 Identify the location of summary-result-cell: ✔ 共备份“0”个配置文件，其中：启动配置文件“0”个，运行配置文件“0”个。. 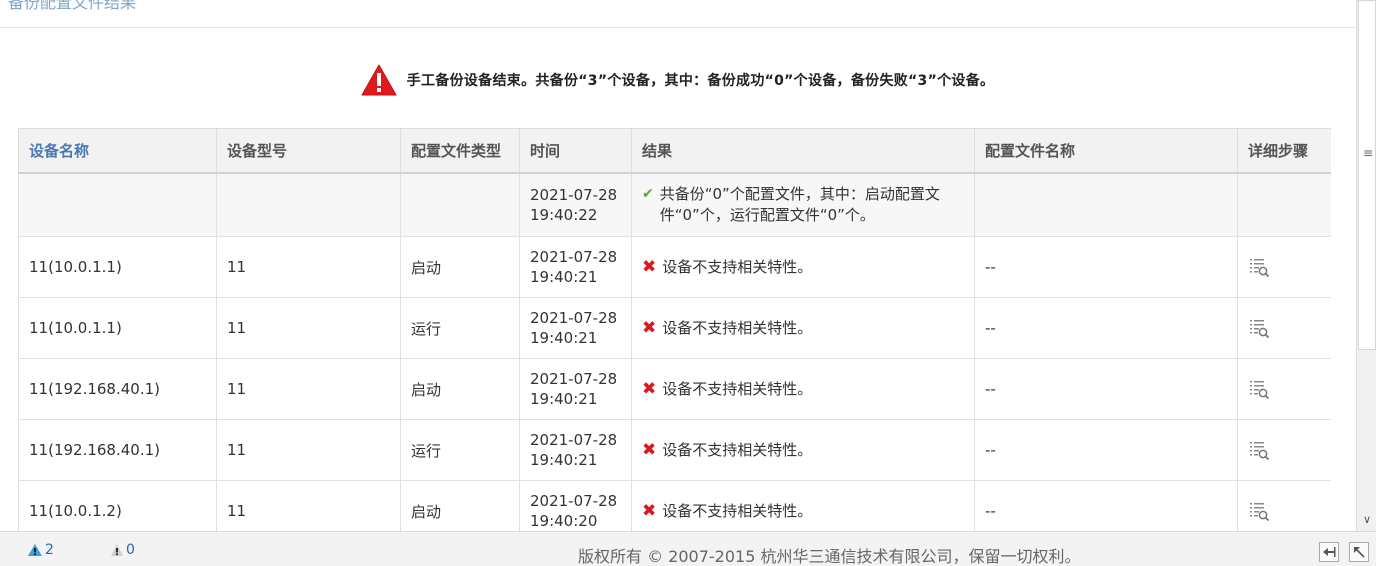
(803, 204).